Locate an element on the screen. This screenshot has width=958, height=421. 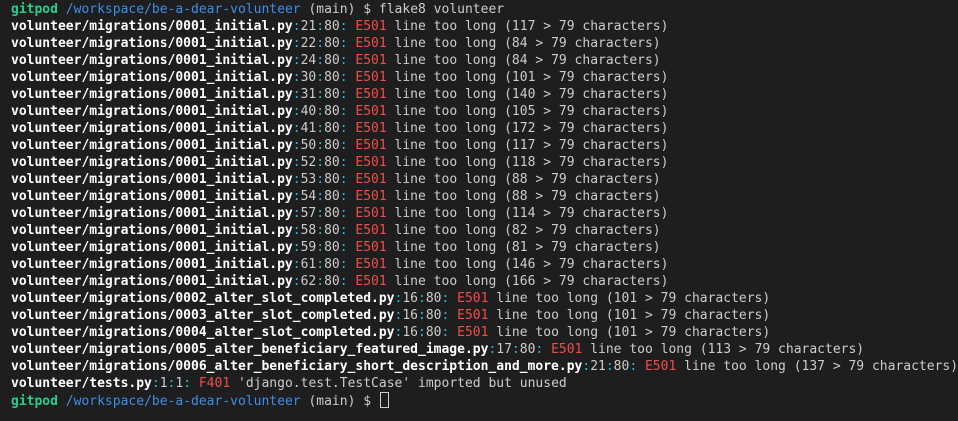
error-line-number: 50 is located at coordinates (308, 145).